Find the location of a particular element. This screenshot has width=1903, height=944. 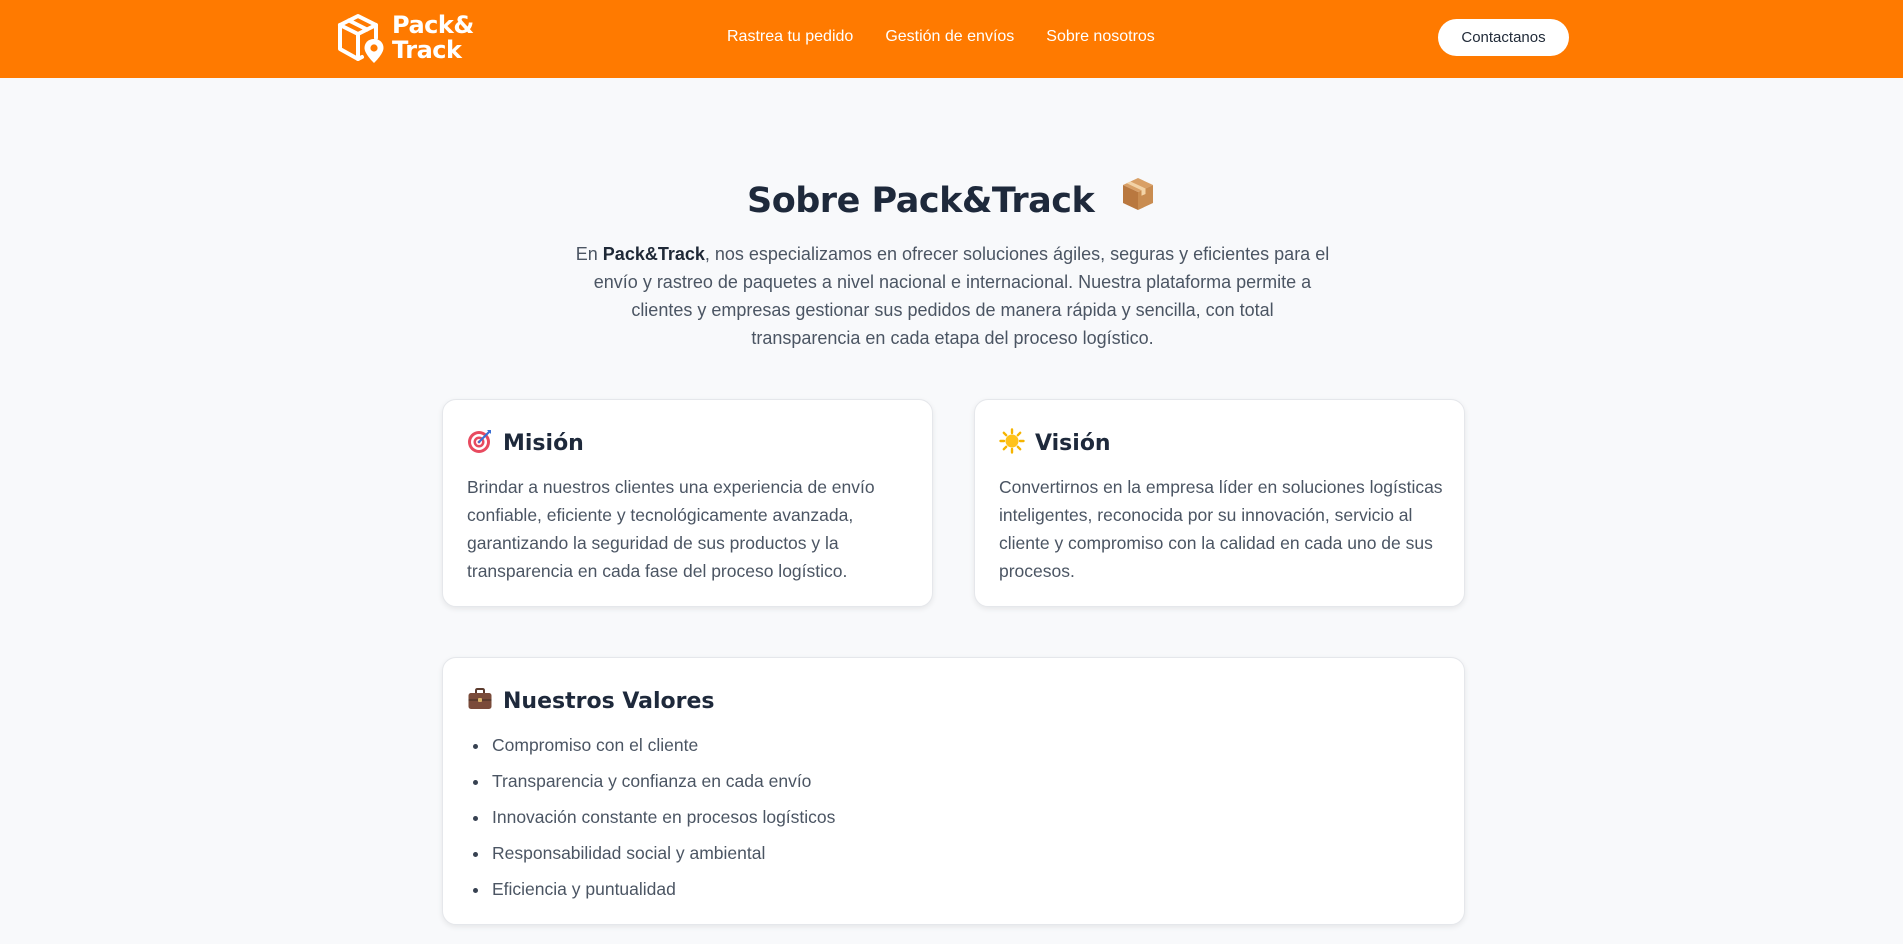

target-icon is located at coordinates (480, 443).